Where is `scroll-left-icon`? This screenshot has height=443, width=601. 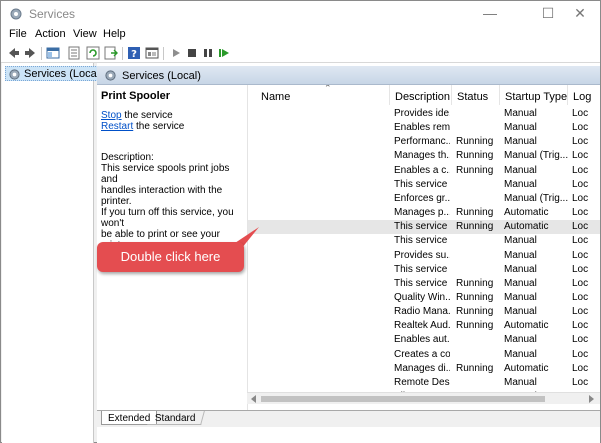 scroll-left-icon is located at coordinates (253, 399).